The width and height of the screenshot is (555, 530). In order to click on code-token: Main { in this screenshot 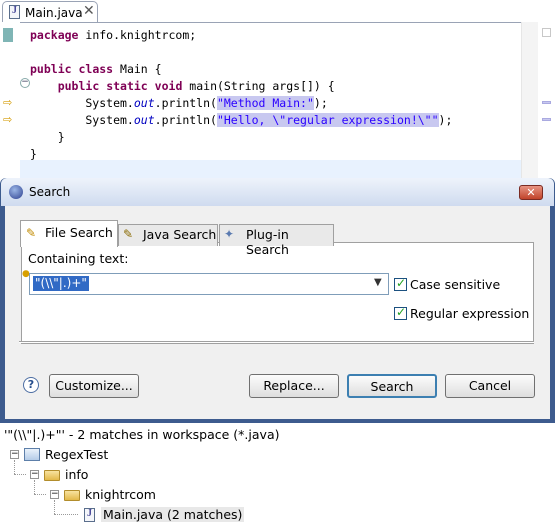, I will do `click(137, 69)`.